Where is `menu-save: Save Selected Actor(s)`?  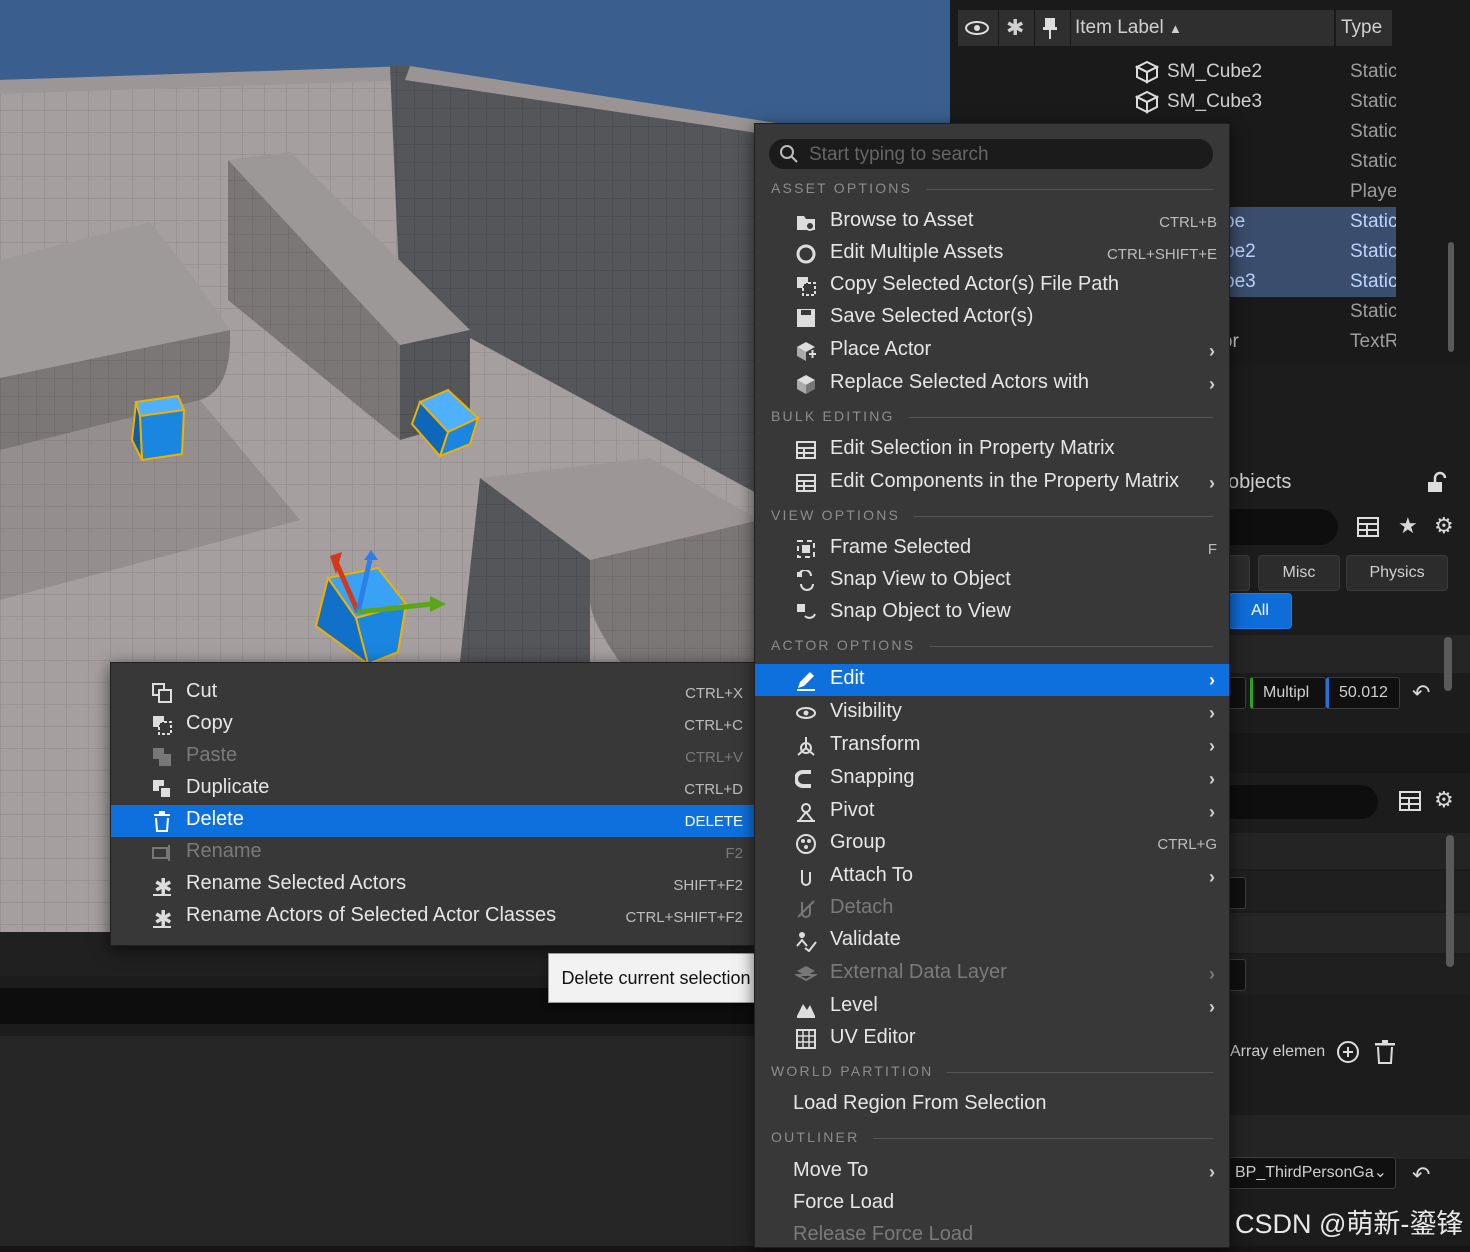 menu-save: Save Selected Actor(s) is located at coordinates (992, 318).